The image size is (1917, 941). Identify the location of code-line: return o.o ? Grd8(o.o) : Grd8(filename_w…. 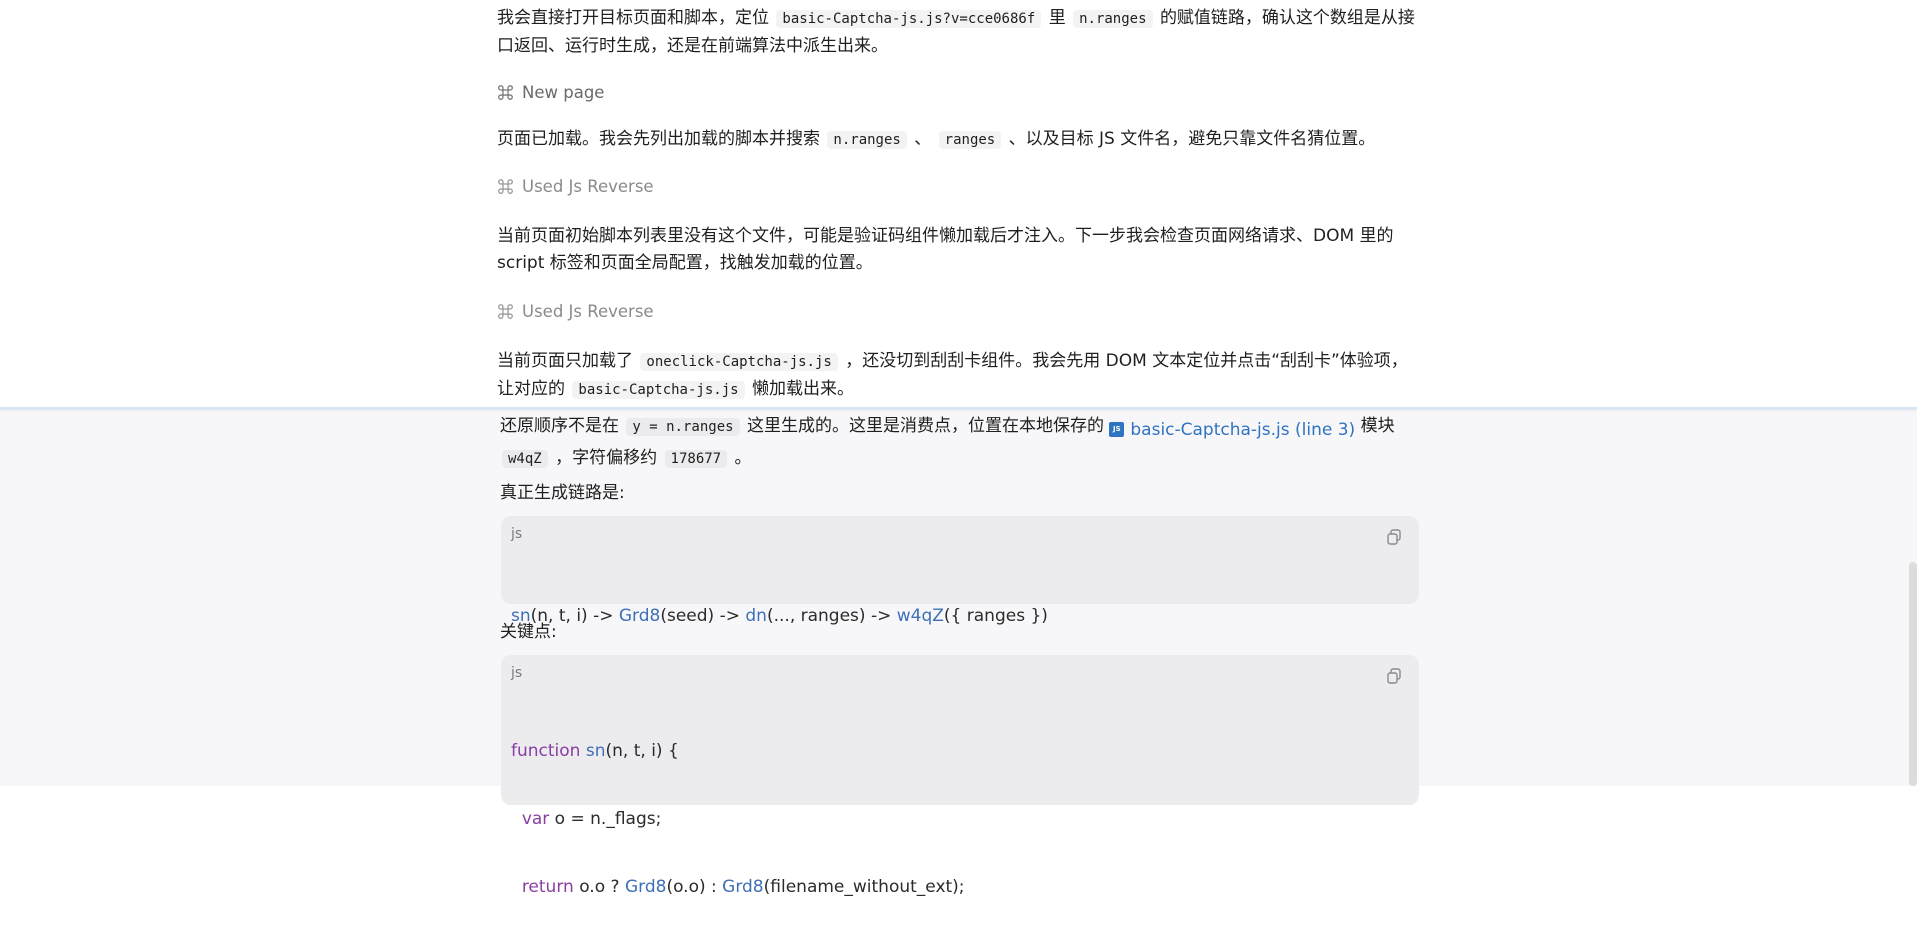
(738, 887).